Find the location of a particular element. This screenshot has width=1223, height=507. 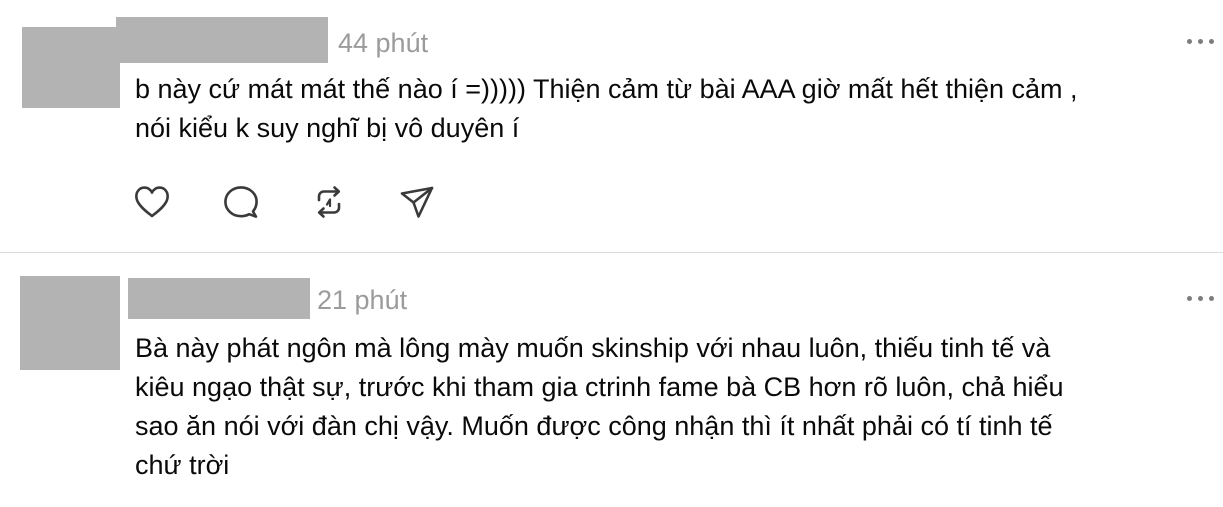

comment-icon is located at coordinates (241, 202).